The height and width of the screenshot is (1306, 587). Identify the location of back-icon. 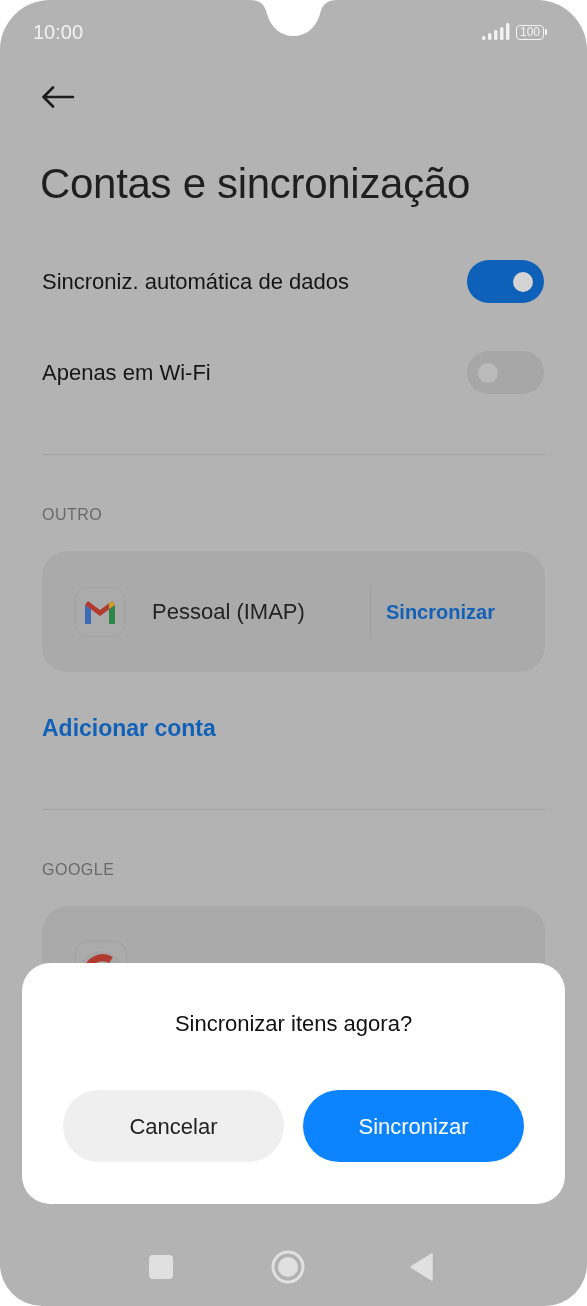
(422, 1267).